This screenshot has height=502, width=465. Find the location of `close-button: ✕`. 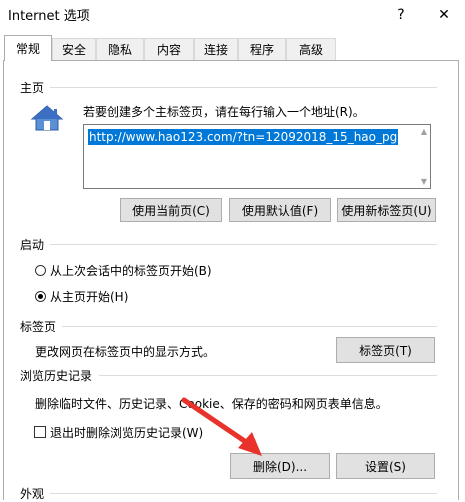

close-button: ✕ is located at coordinates (444, 15).